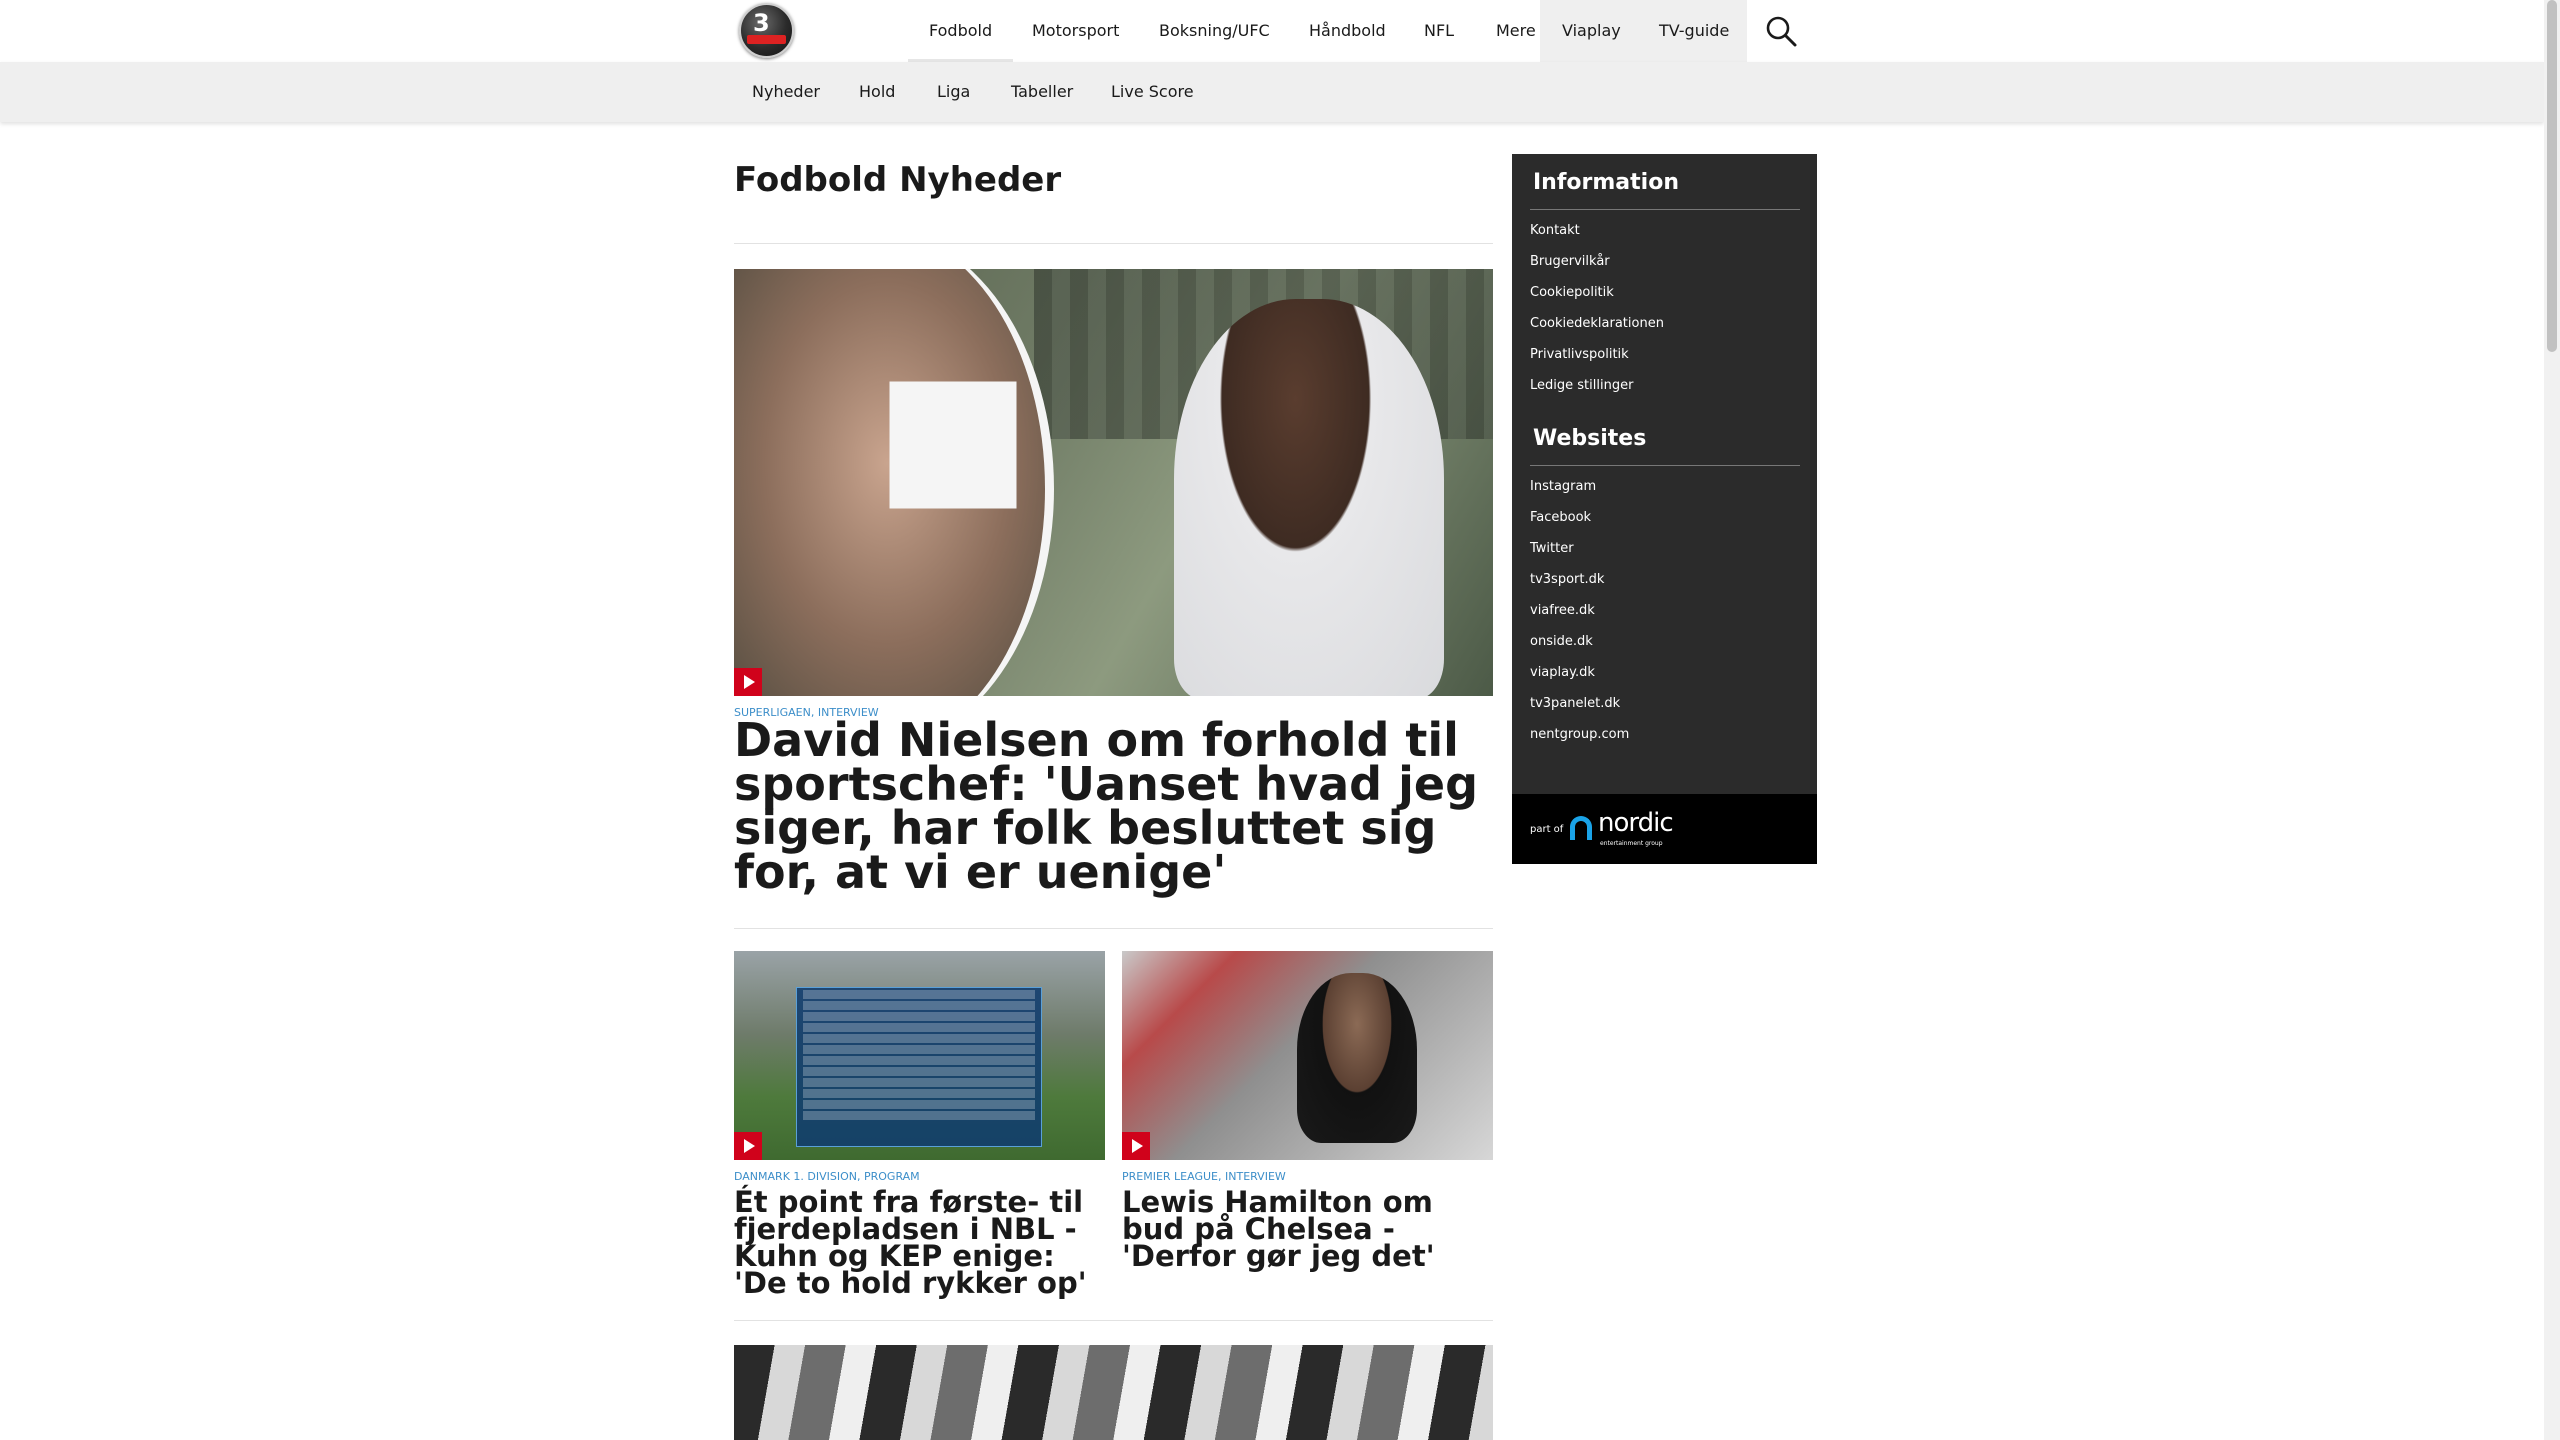 The height and width of the screenshot is (1440, 2560). What do you see at coordinates (1042, 92) in the screenshot?
I see `subnav-tabeller: Tabeller` at bounding box center [1042, 92].